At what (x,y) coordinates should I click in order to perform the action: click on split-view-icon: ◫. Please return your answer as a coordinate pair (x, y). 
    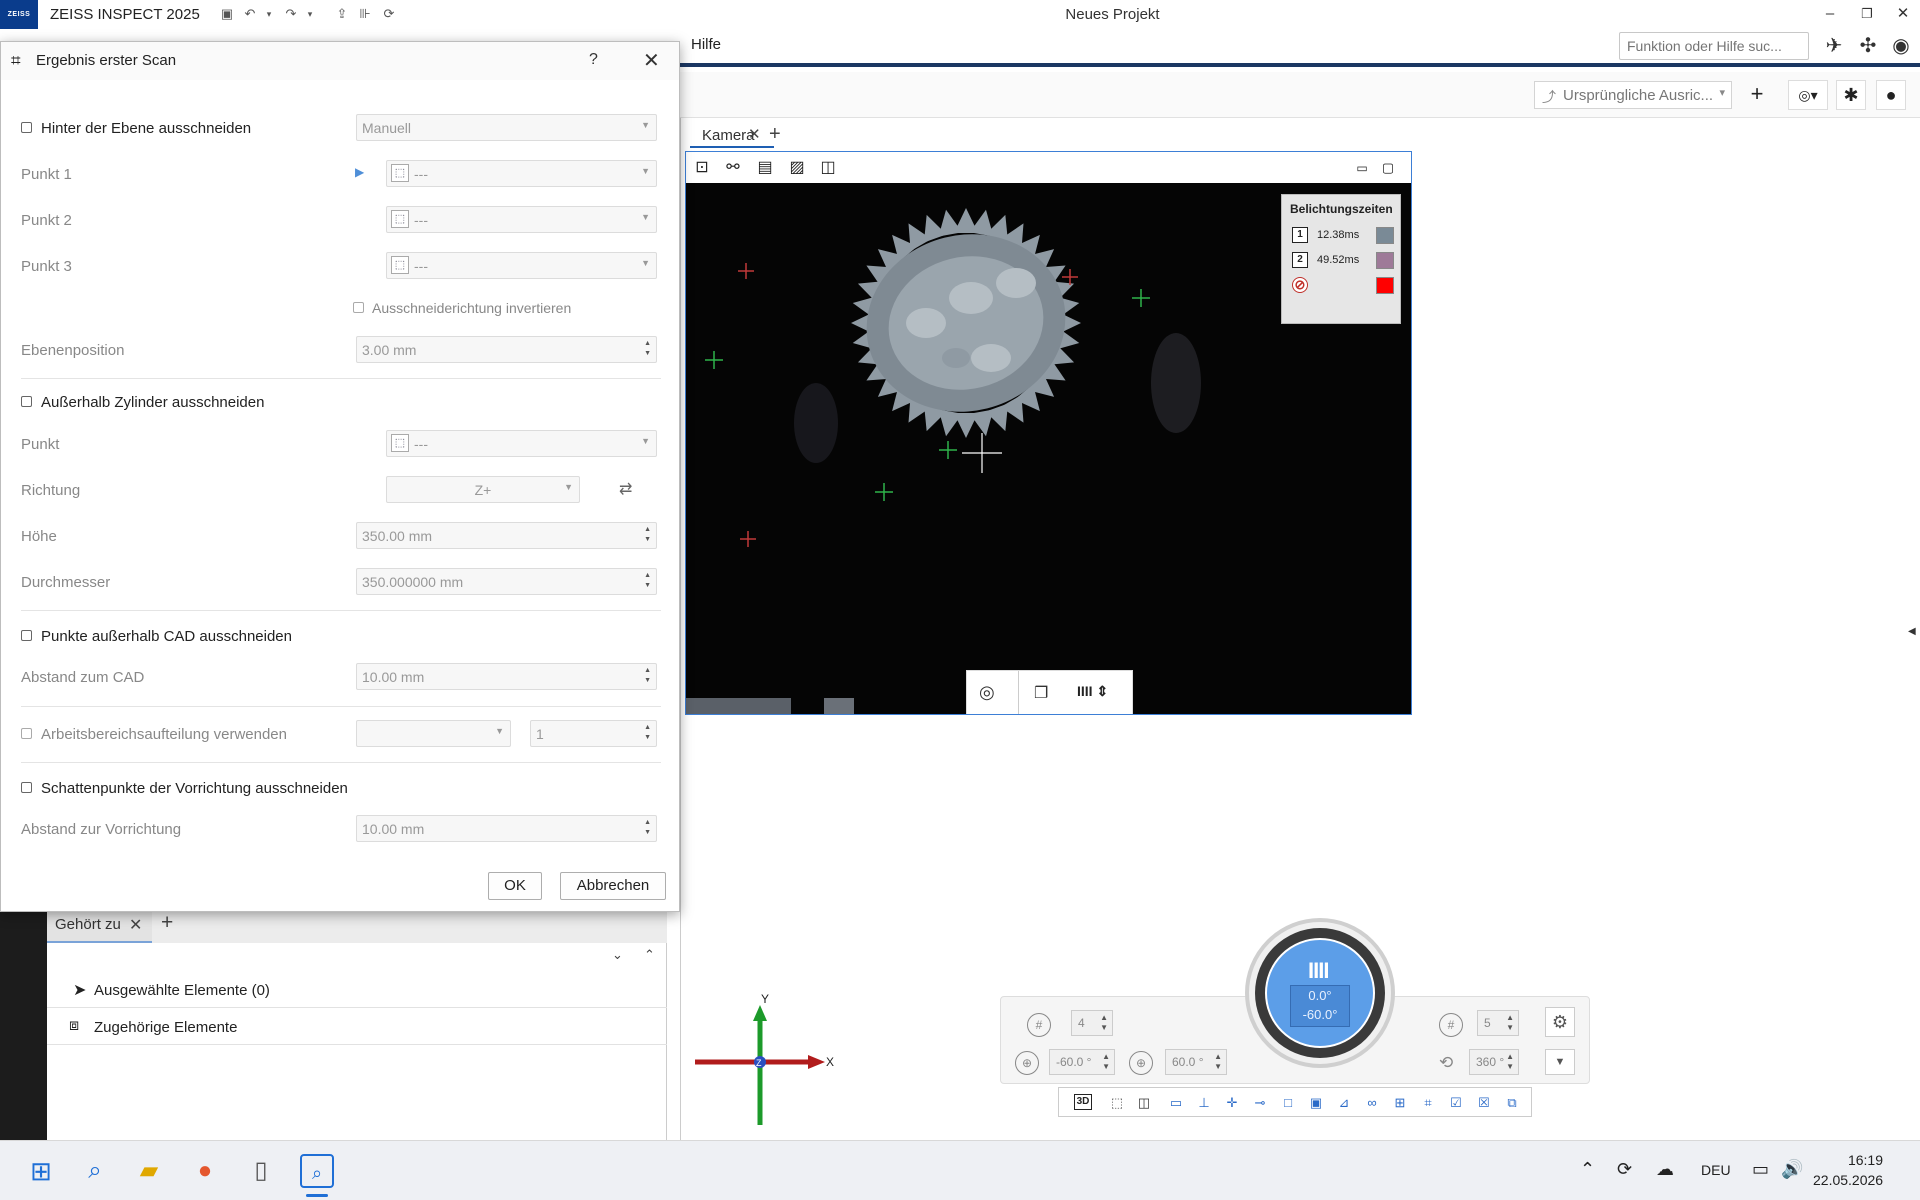
    Looking at the image, I should click on (1144, 1103).